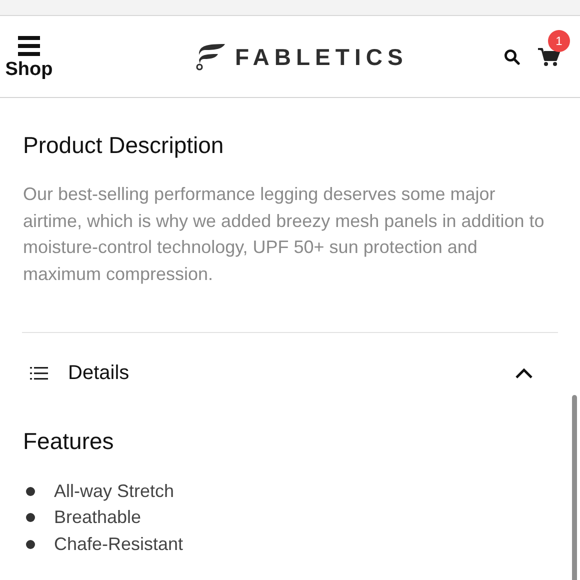  Describe the element at coordinates (39, 373) in the screenshot. I see `list-icon` at that location.